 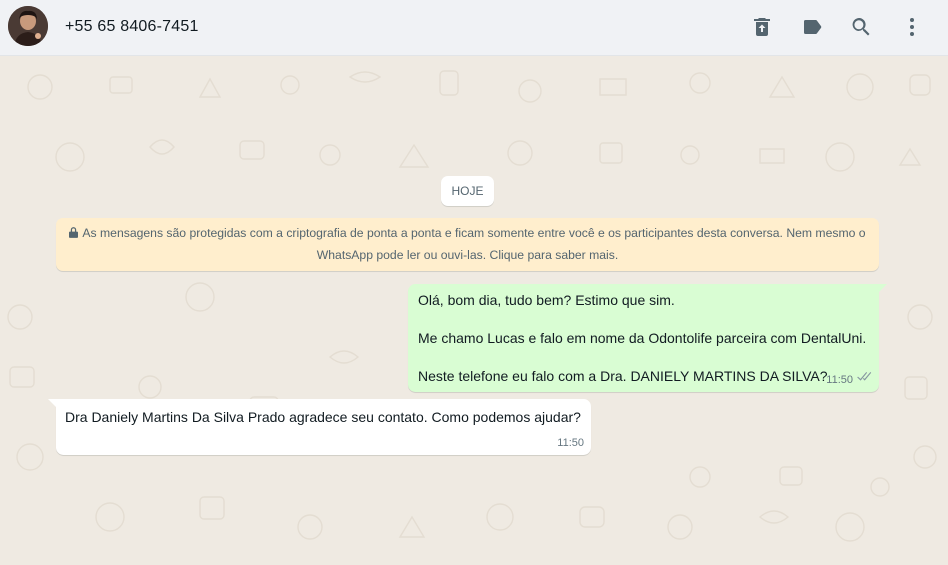 What do you see at coordinates (762, 27) in the screenshot?
I see `delete-icon` at bounding box center [762, 27].